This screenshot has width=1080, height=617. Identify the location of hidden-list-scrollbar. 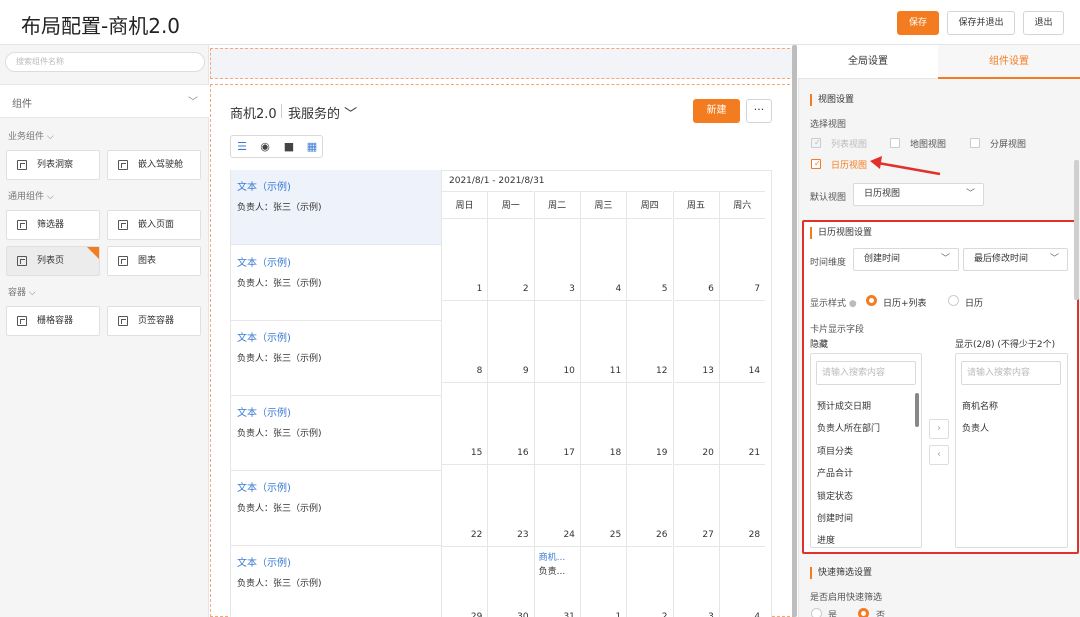
(917, 410).